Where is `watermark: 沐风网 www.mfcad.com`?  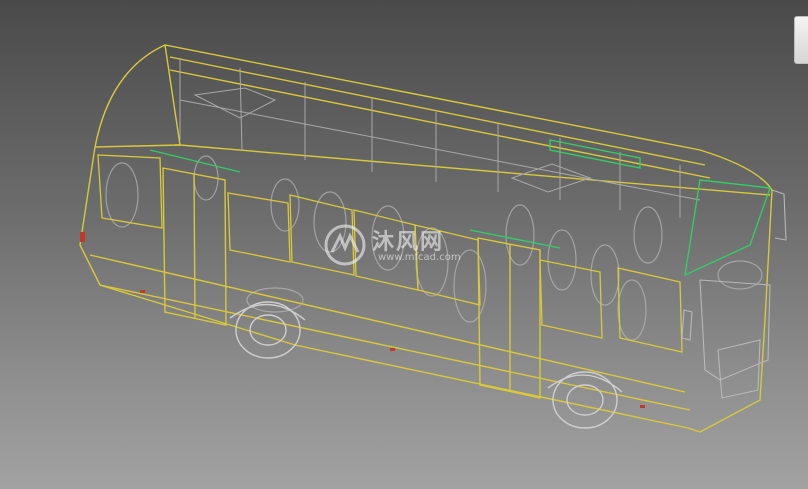 watermark: 沐风网 www.mfcad.com is located at coordinates (407, 247).